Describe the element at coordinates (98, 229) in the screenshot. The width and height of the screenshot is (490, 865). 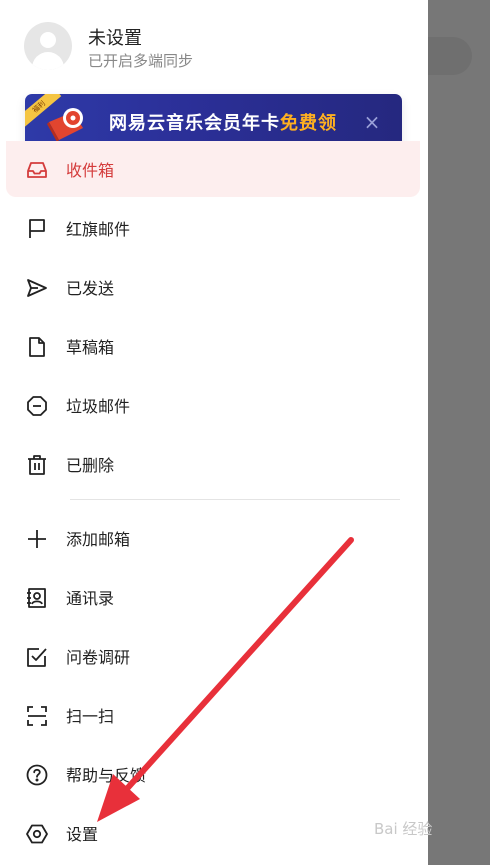
I see `menu-item-label: 红旗邮件` at that location.